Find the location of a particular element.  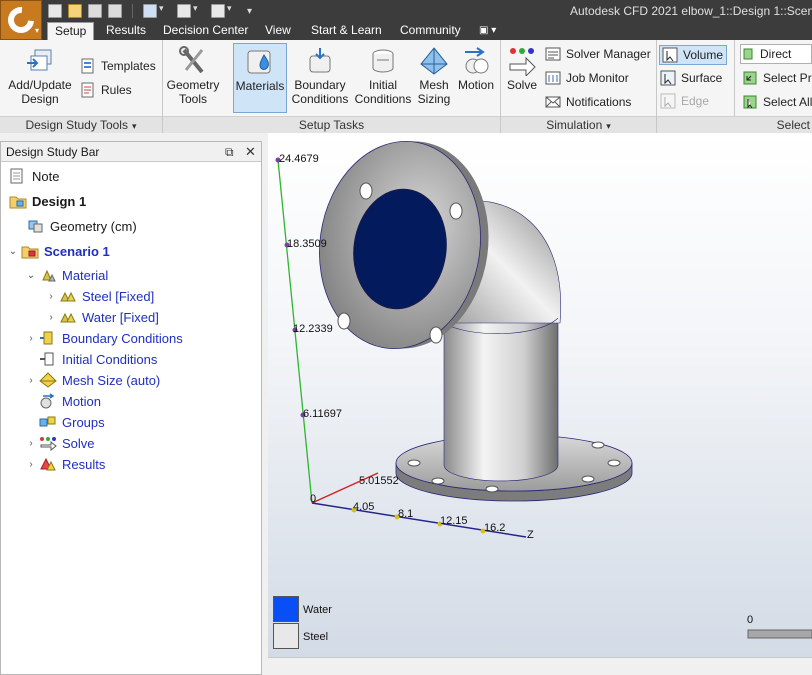

rules-button: Rules is located at coordinates (106, 90).